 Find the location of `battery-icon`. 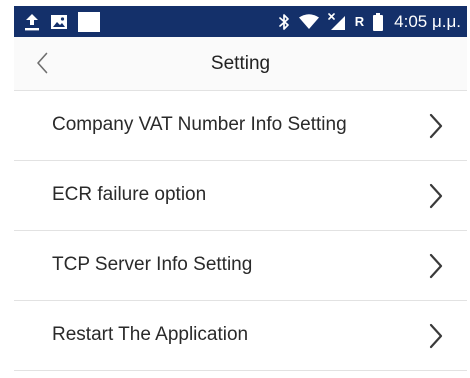

battery-icon is located at coordinates (378, 21).